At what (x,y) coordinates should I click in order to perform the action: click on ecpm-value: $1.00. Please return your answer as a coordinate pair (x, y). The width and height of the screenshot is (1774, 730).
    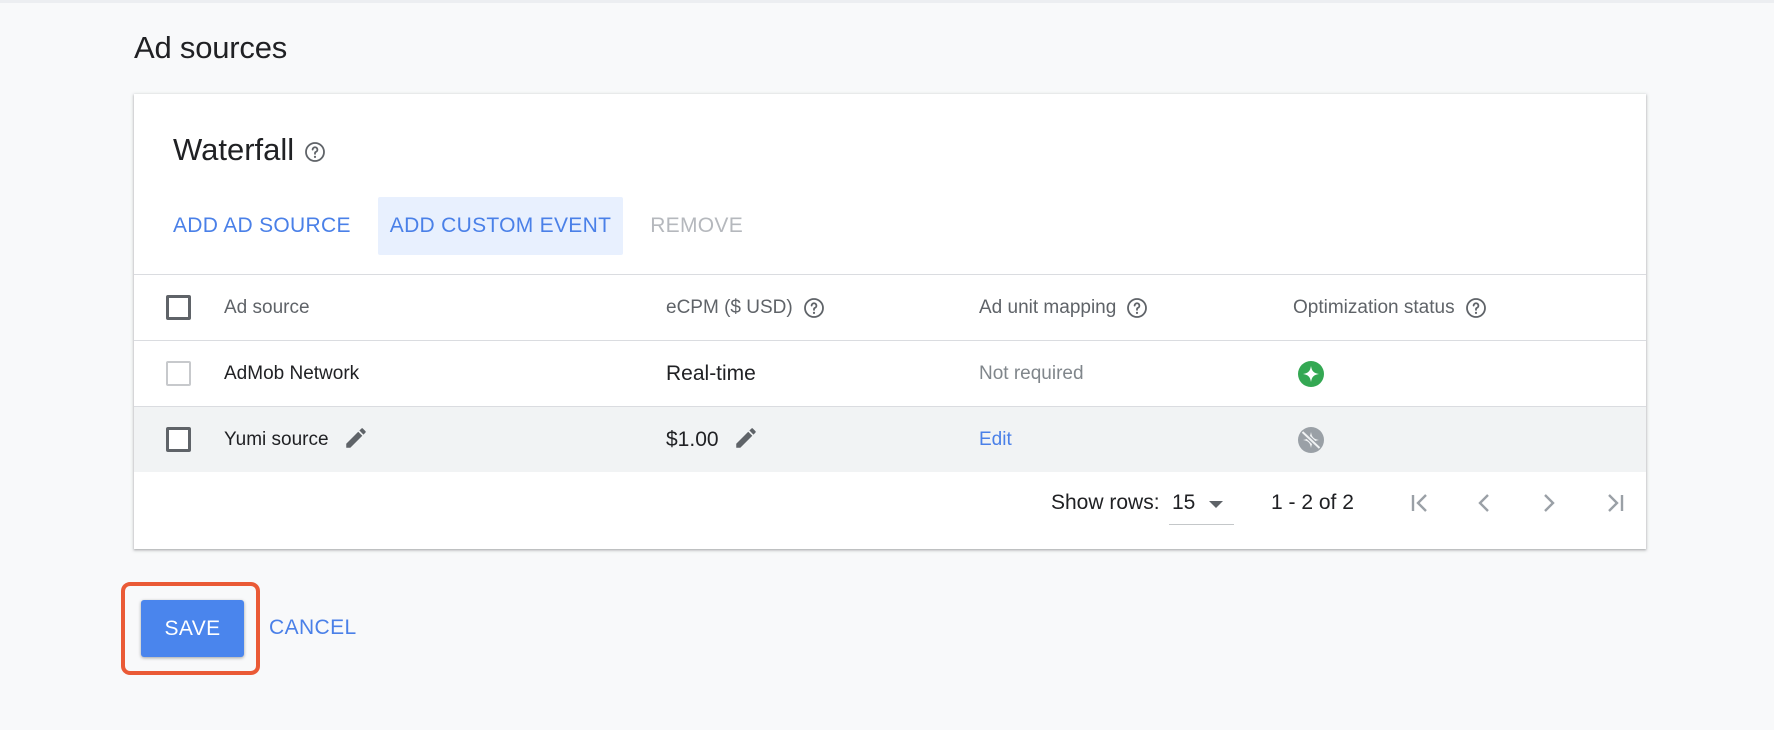
    Looking at the image, I should click on (692, 439).